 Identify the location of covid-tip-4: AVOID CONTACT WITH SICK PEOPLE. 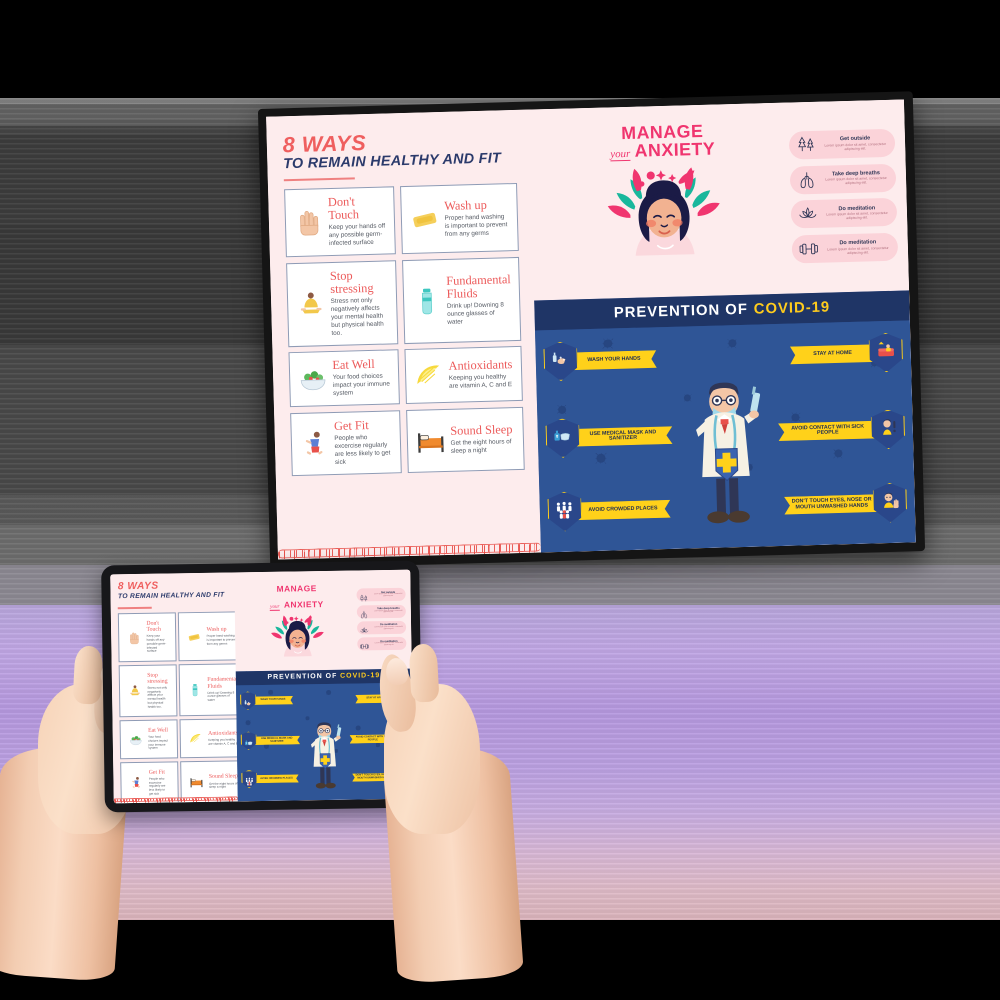
(842, 430).